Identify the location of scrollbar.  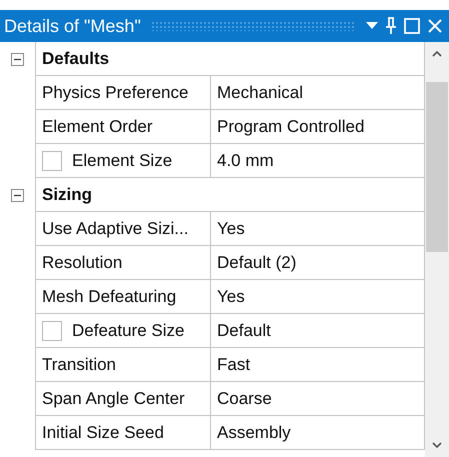
(437, 249).